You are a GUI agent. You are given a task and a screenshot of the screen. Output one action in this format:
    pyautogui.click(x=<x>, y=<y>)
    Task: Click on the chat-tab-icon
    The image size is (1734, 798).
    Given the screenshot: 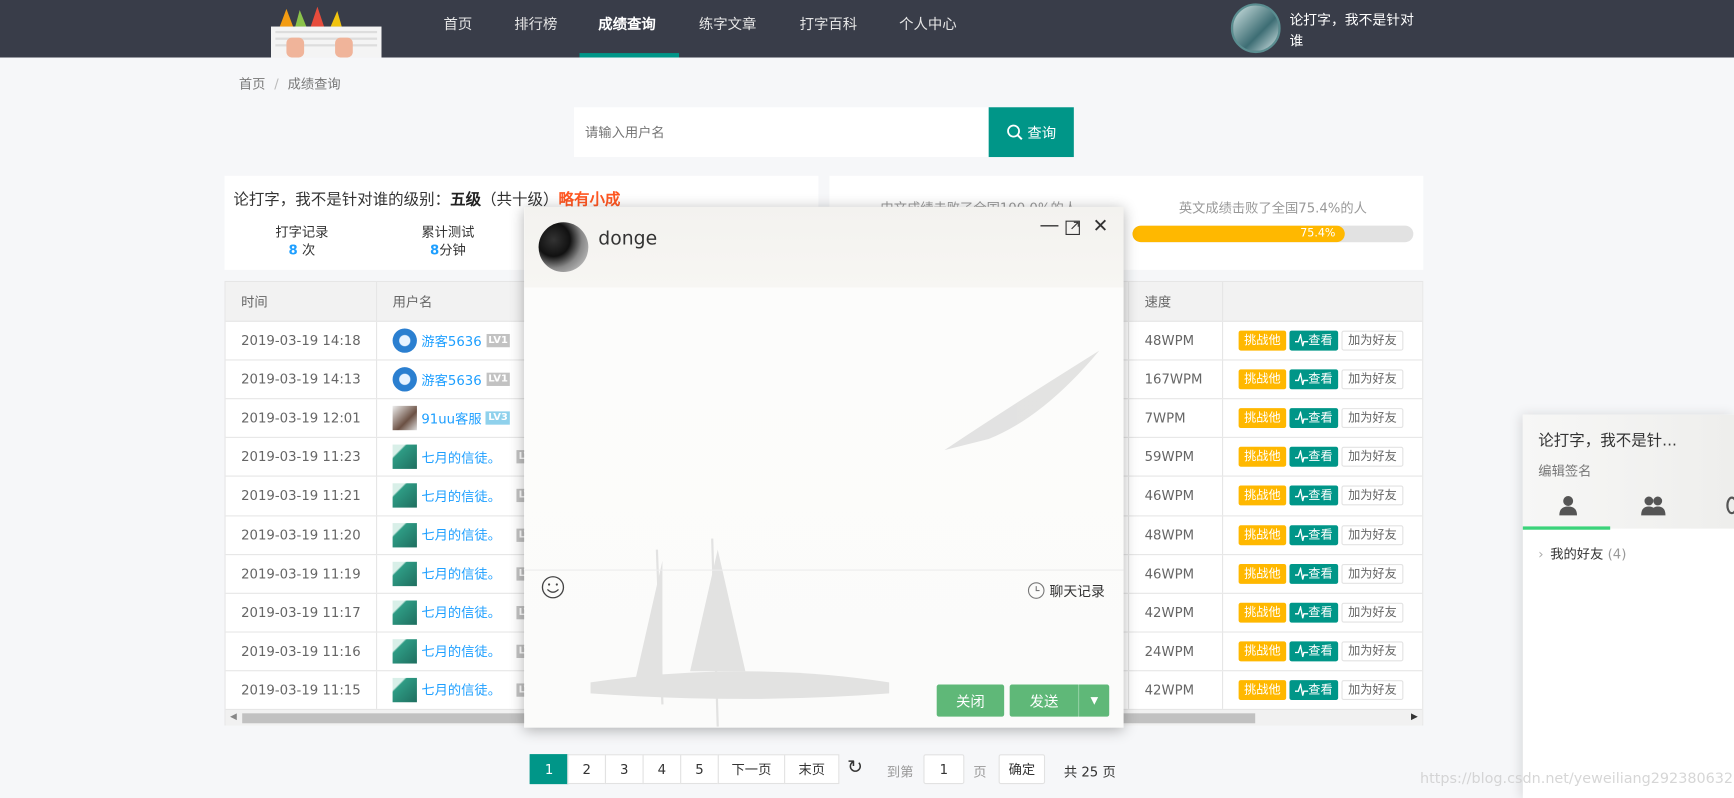 What is the action you would take?
    pyautogui.click(x=1730, y=505)
    